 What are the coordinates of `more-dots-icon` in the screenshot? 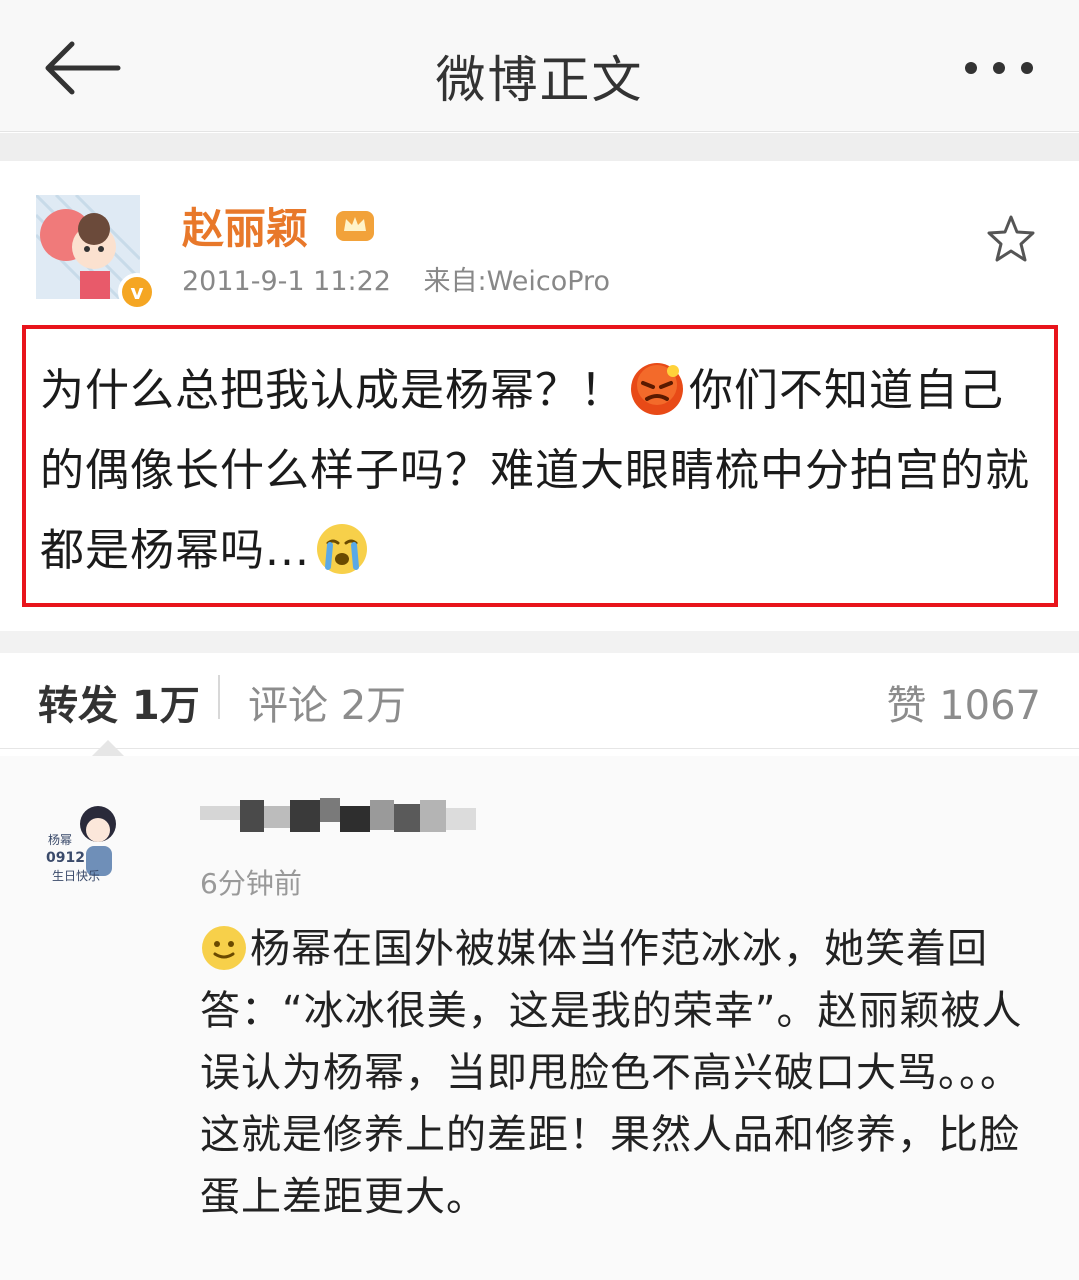 It's located at (999, 68).